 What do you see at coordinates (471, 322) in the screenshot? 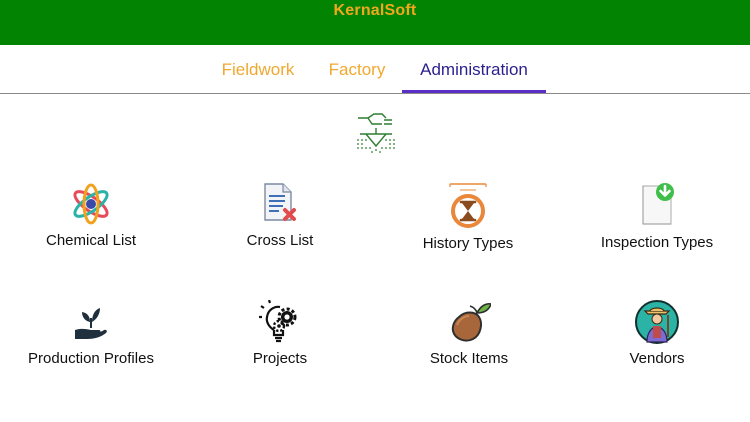
I see `potato-icon` at bounding box center [471, 322].